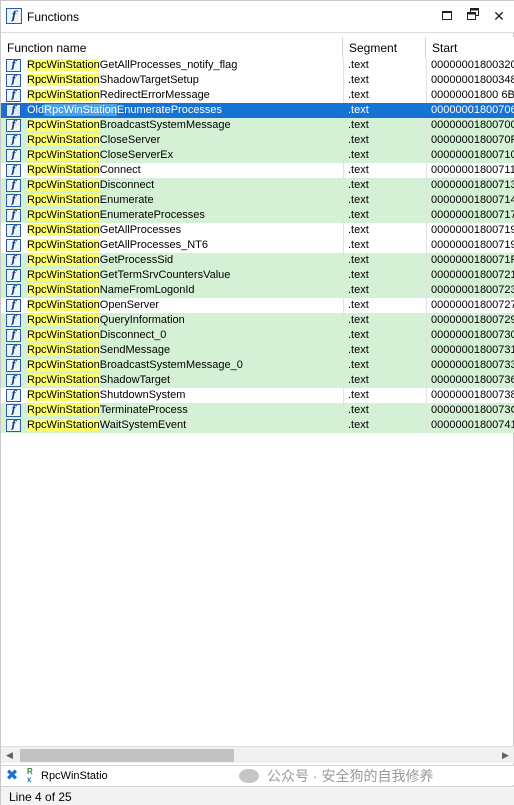  Describe the element at coordinates (470, 305) in the screenshot. I see `start-address-cell: 00000001800727` at that location.